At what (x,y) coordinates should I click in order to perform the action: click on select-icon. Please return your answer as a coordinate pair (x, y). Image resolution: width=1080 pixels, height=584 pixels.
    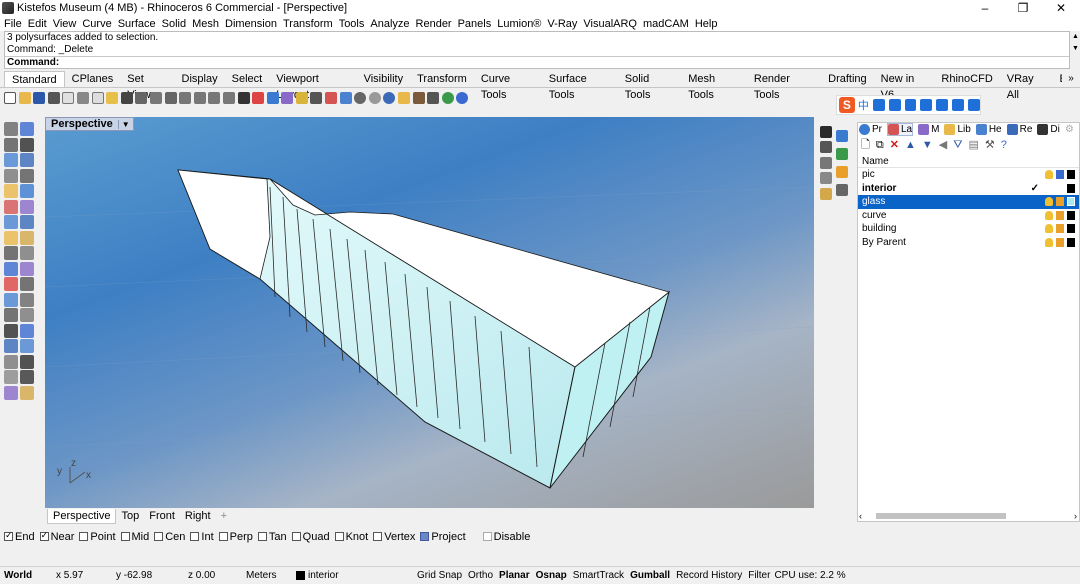
    Looking at the image, I should click on (287, 98).